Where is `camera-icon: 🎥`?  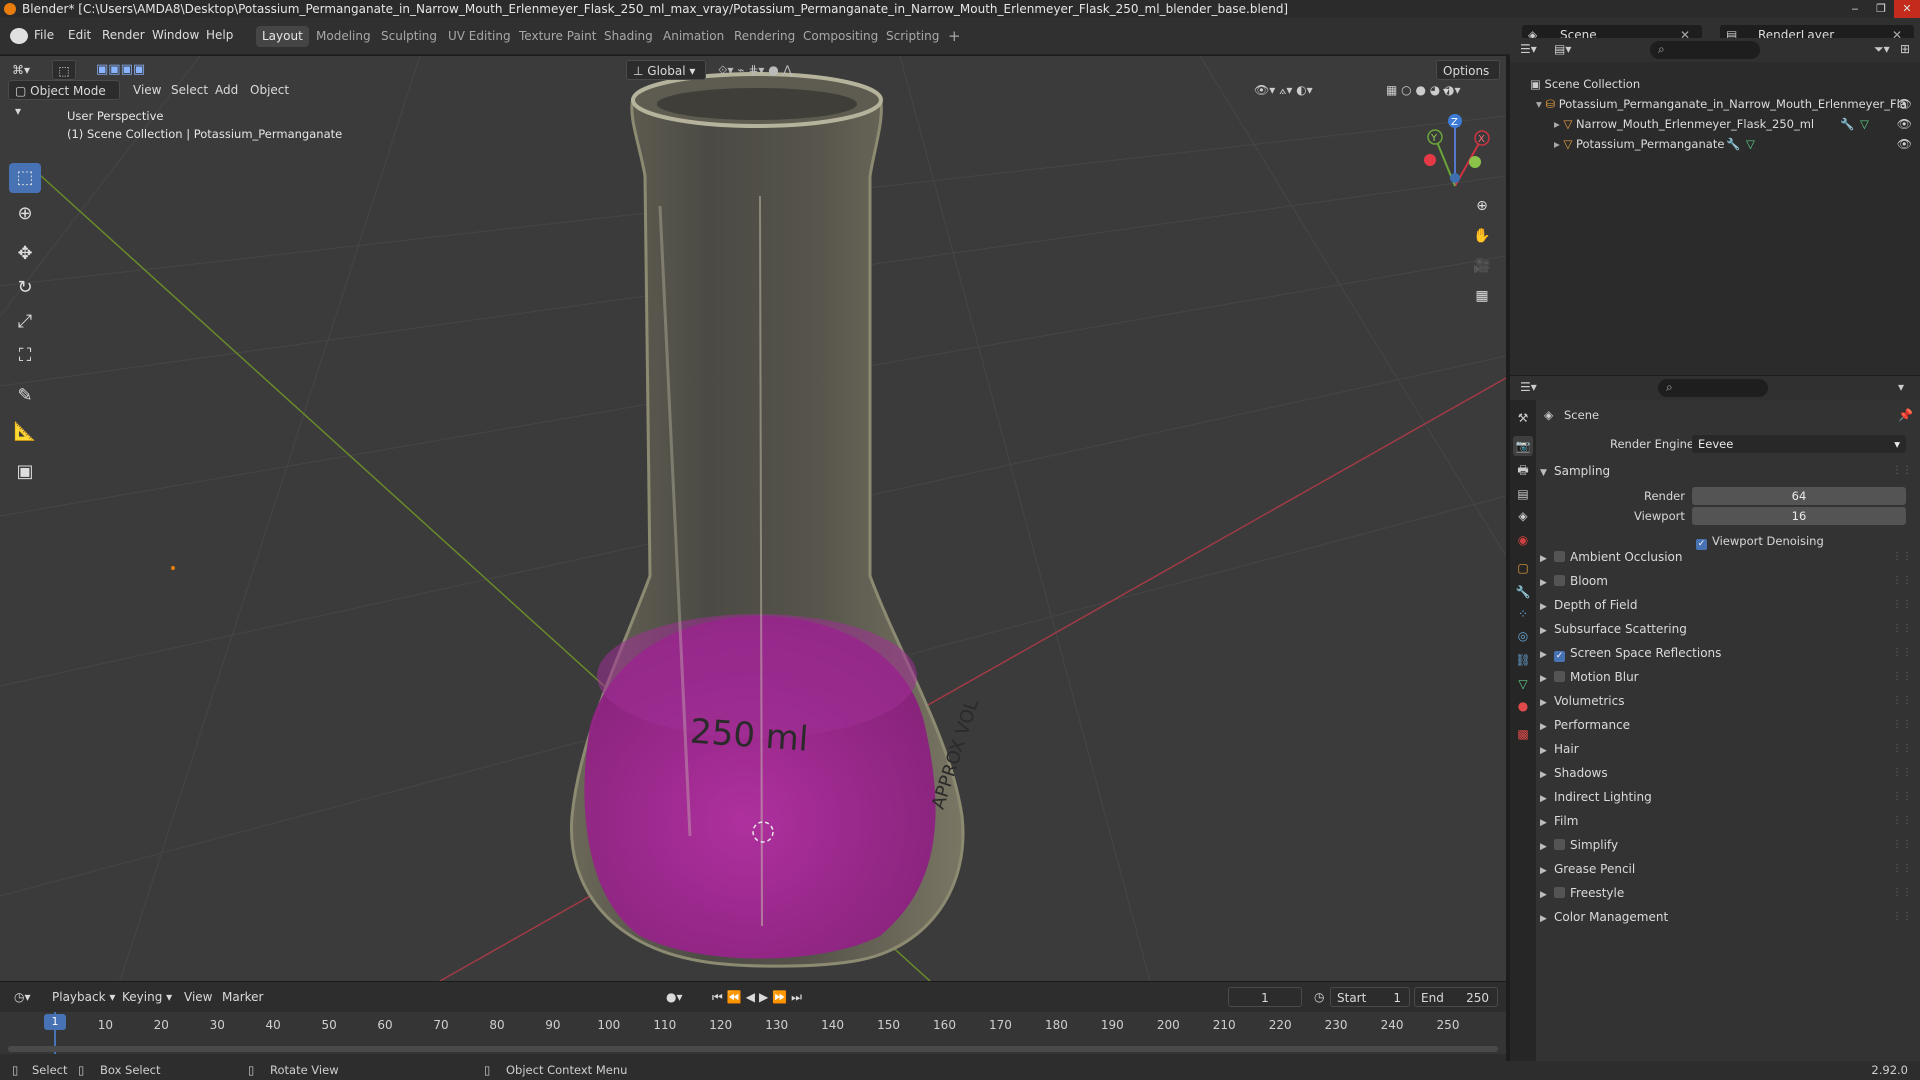 camera-icon: 🎥 is located at coordinates (1482, 266).